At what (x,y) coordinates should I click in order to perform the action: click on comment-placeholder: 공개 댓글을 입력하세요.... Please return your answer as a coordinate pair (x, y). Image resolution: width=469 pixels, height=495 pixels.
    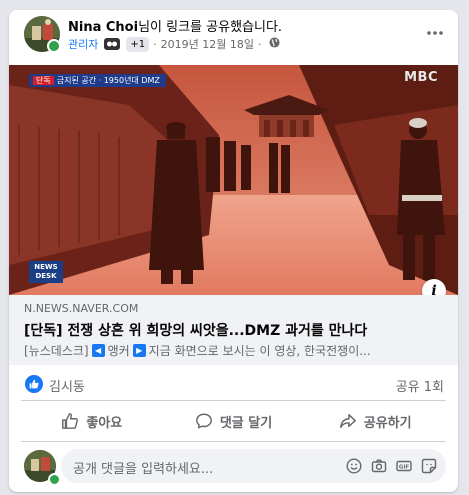
    Looking at the image, I should click on (143, 469).